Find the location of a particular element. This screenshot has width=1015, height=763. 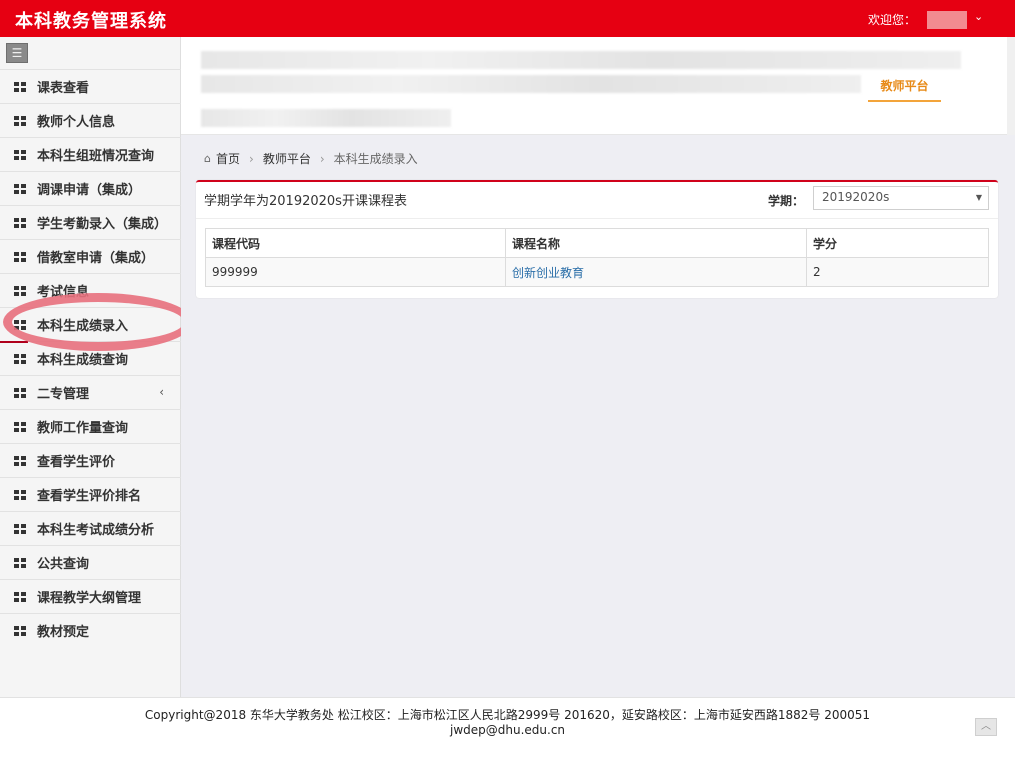

chevron-down-icon: ⌄ is located at coordinates (978, 16).